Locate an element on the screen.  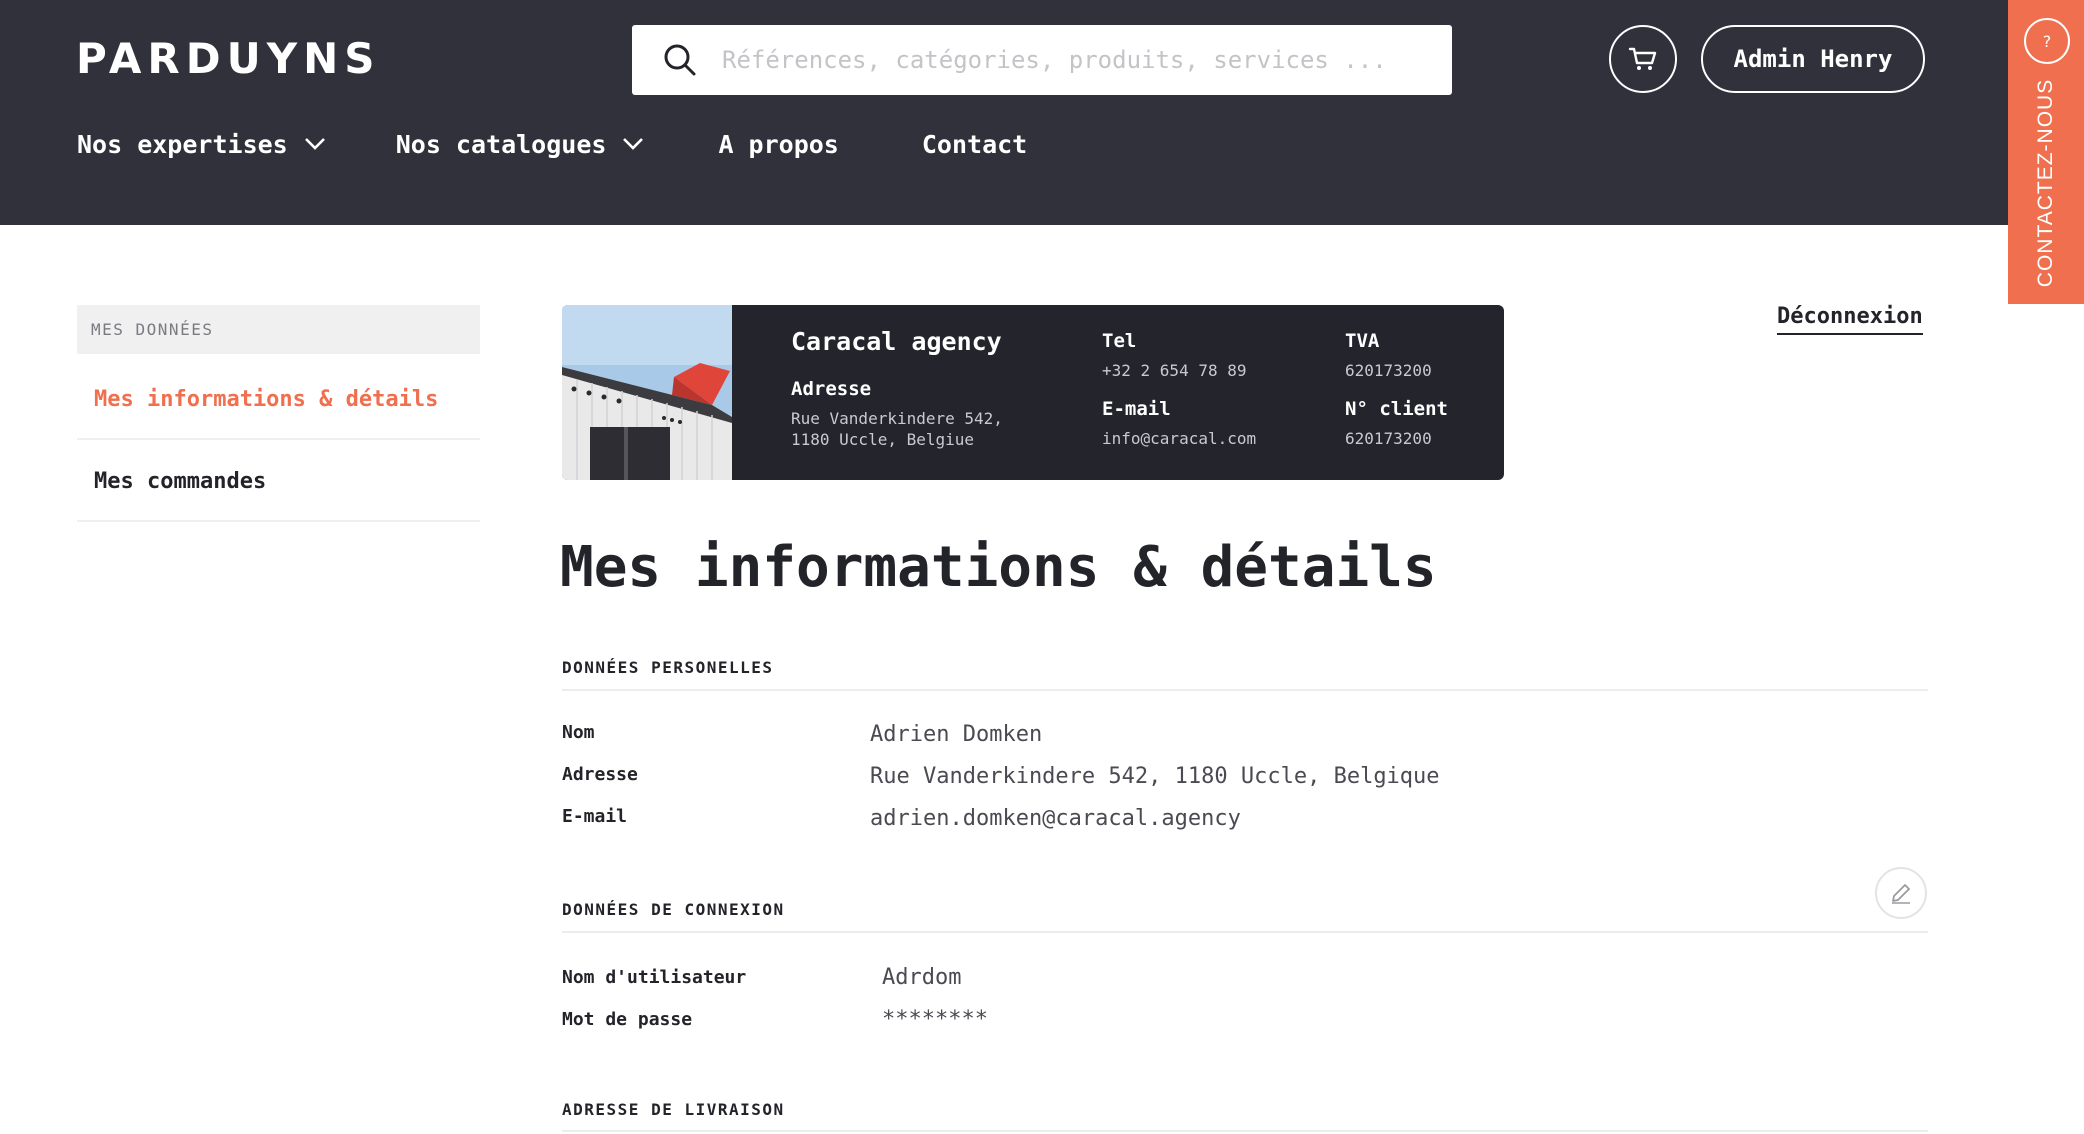
nav-item-label: A propos is located at coordinates (778, 144).